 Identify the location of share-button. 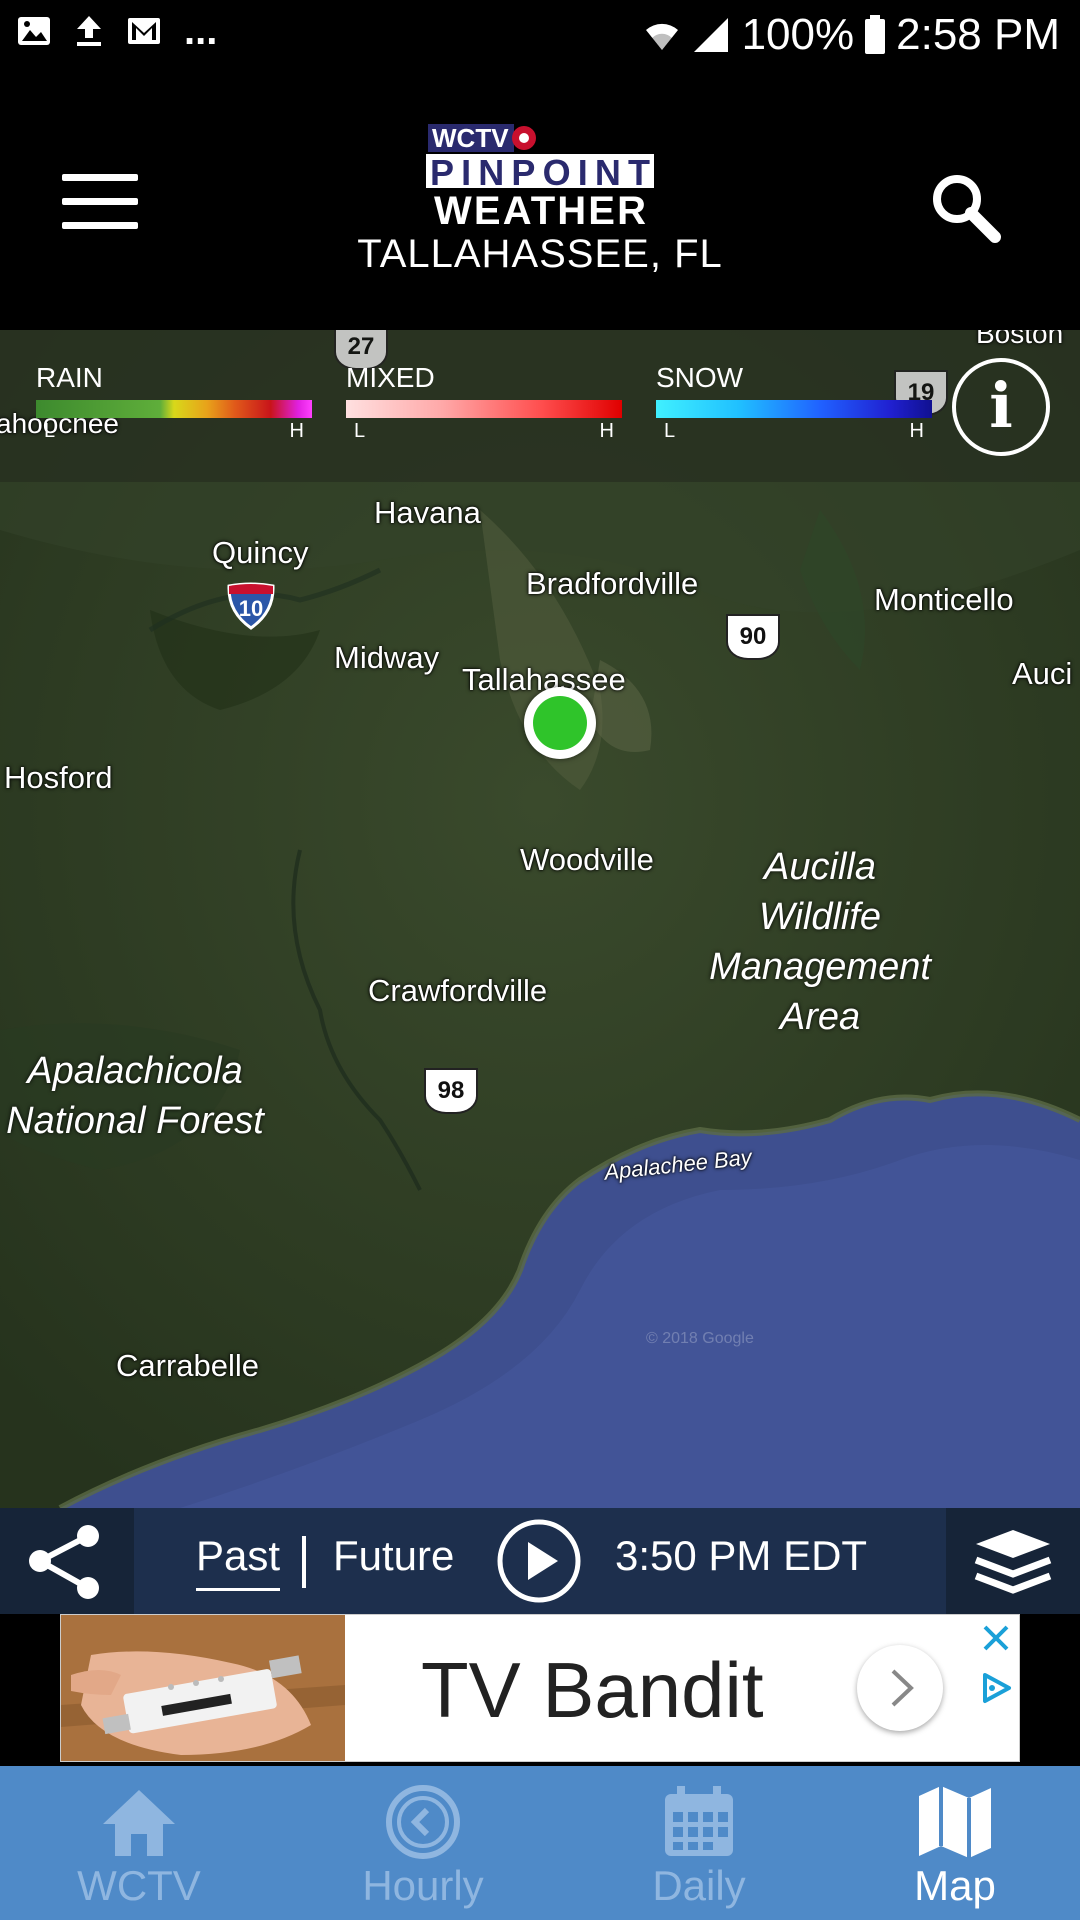
(67, 1561).